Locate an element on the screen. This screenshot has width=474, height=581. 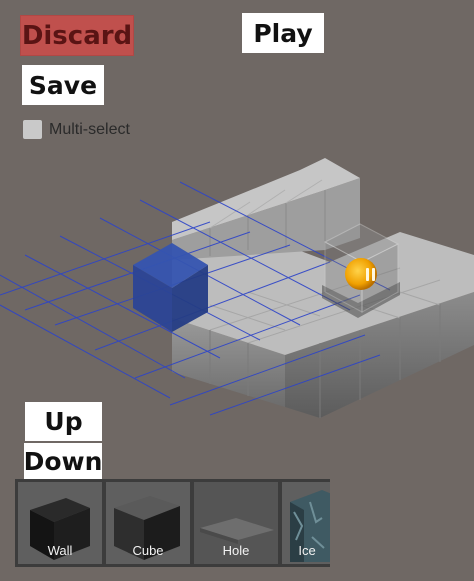
palette-item-wall: Wall is located at coordinates (60, 523).